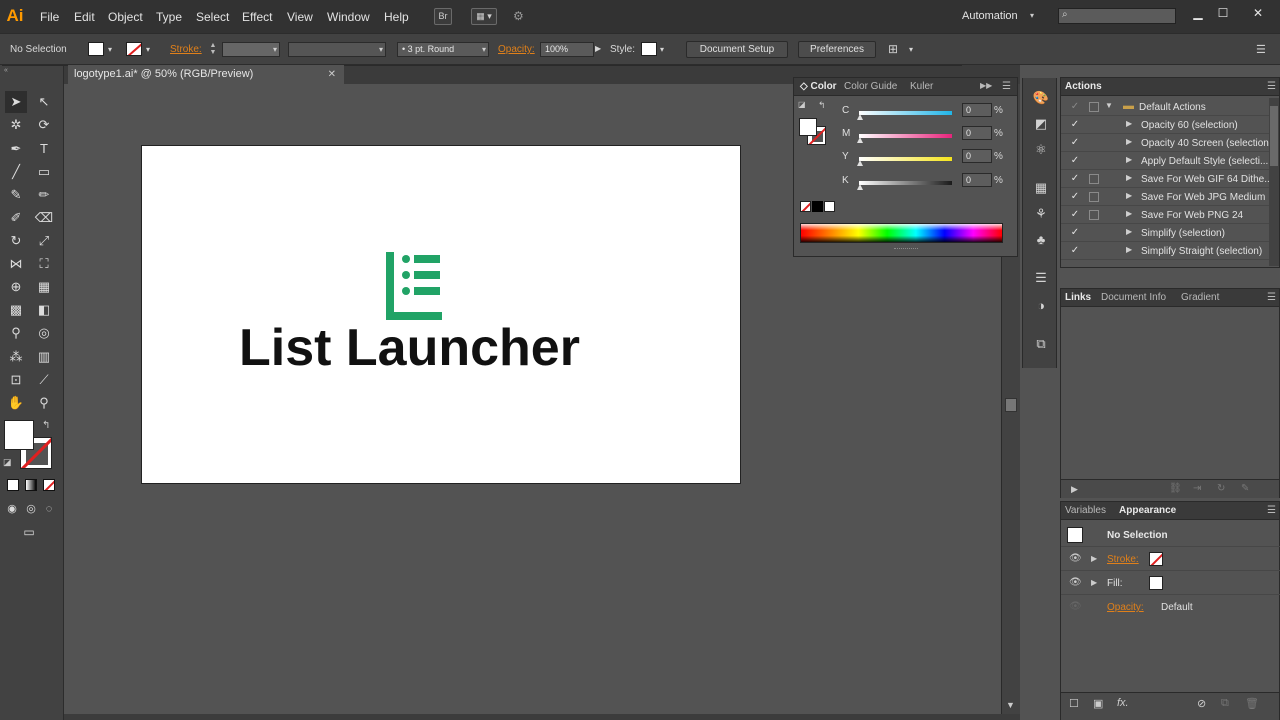  I want to click on default-colors-icon: ◪, so click(8, 462).